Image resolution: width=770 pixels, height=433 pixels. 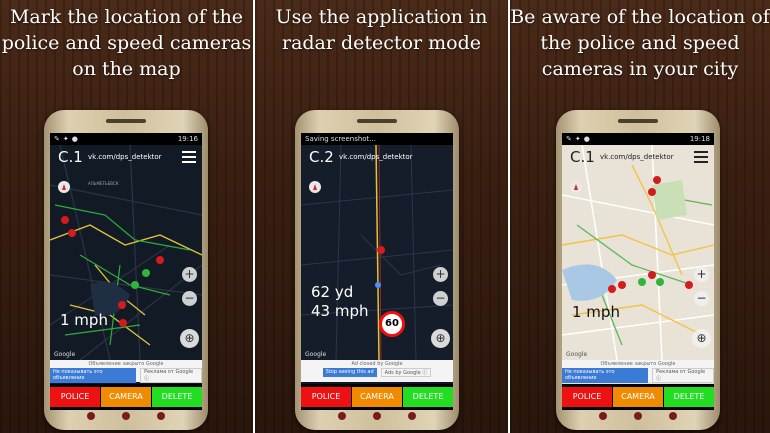 What do you see at coordinates (103, 183) in the screenshot?
I see `map-city-label: АЛЬМЕТЬЕВСК` at bounding box center [103, 183].